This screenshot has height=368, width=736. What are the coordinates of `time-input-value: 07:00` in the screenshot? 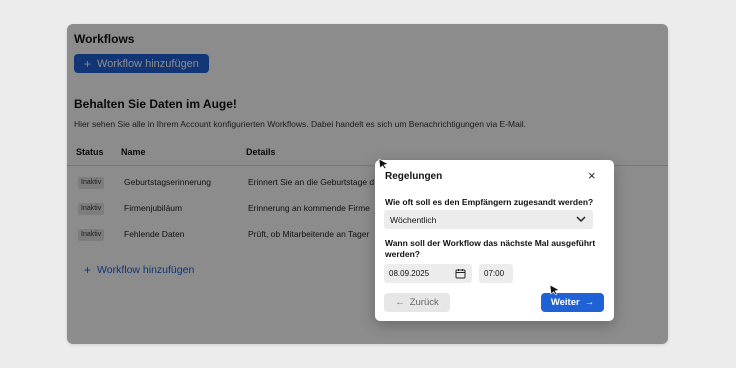 It's located at (494, 273).